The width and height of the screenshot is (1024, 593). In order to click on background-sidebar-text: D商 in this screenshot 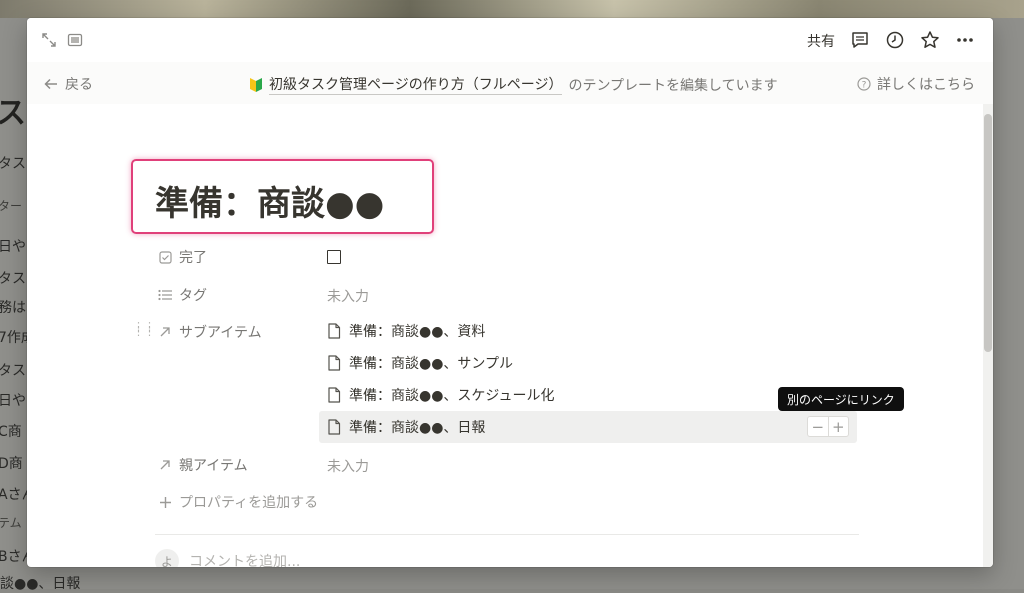, I will do `click(11, 464)`.